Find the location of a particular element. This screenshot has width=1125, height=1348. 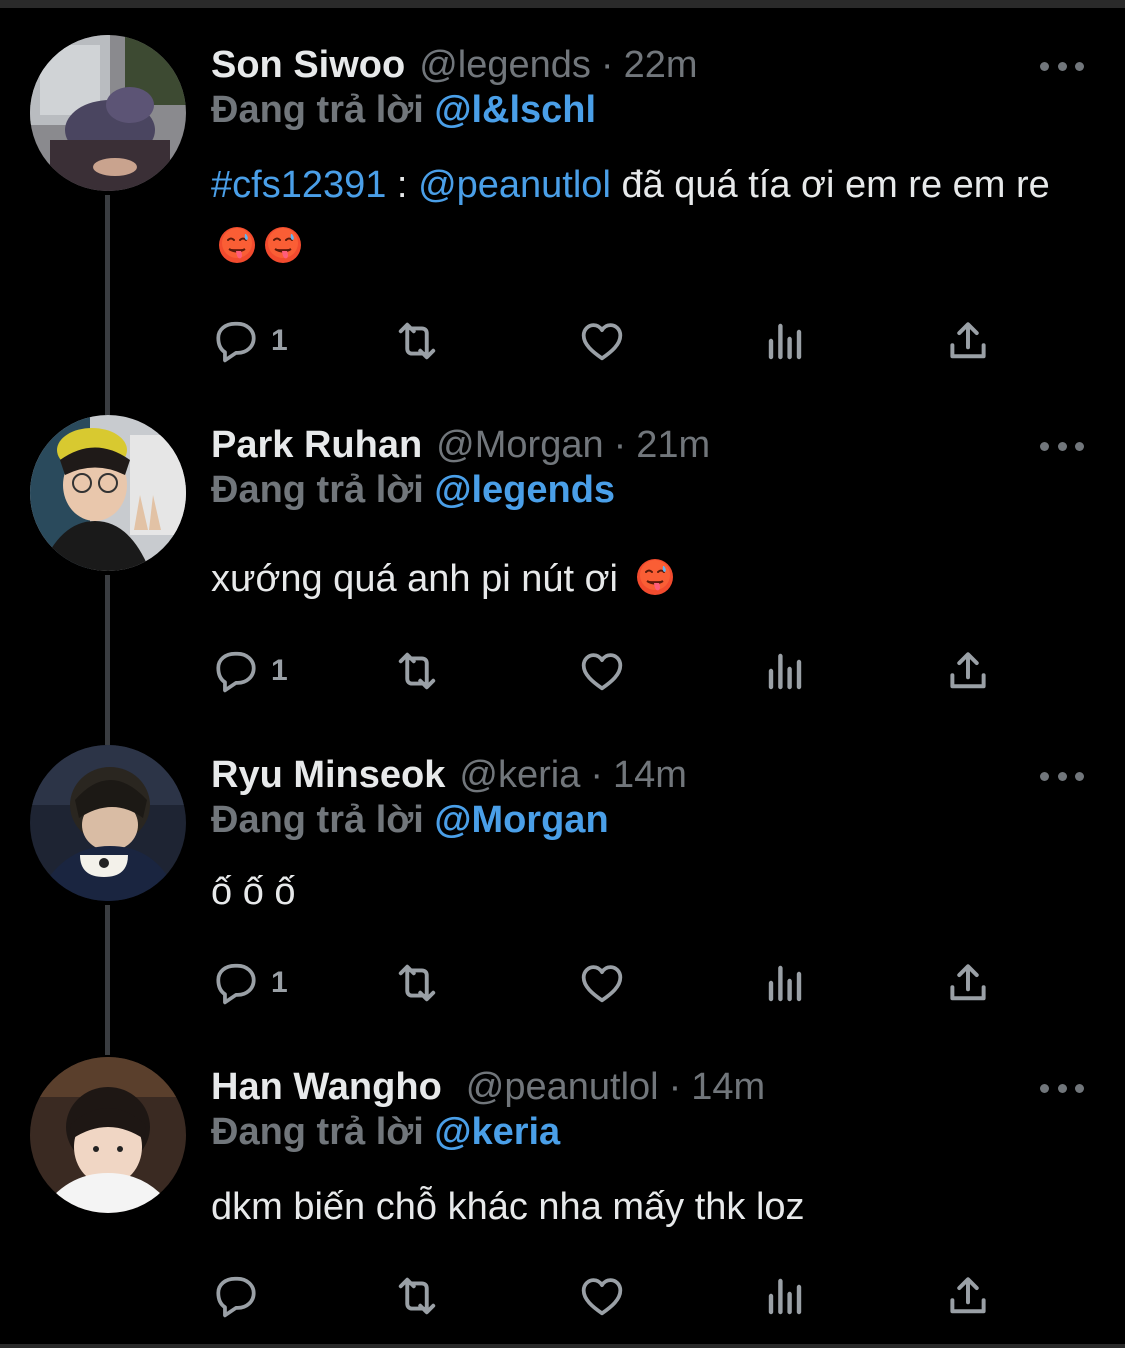

tweet-text: dkm biến chỗ khác nha mấy thk loz is located at coordinates (651, 1207).